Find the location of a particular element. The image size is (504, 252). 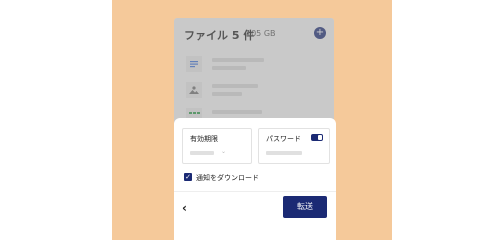

divider is located at coordinates (255, 191).